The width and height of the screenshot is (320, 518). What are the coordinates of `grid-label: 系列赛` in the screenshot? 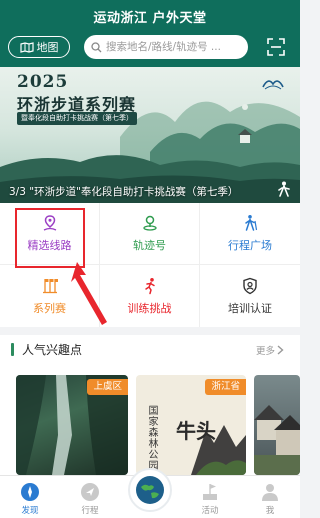 It's located at (49, 308).